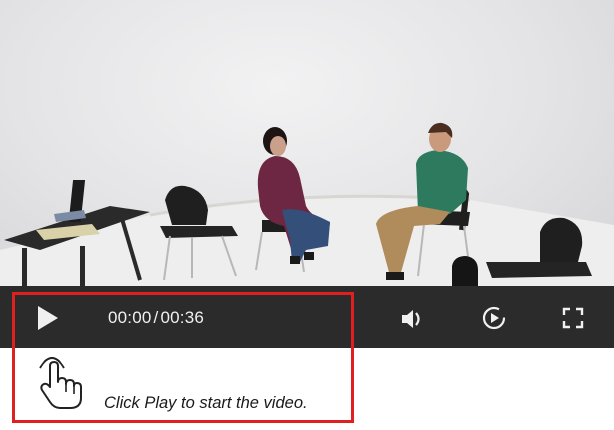  What do you see at coordinates (130, 317) in the screenshot?
I see `current-time: 00:00` at bounding box center [130, 317].